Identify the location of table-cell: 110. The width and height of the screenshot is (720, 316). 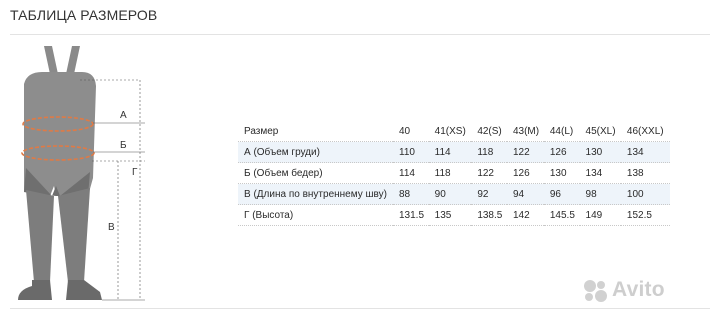
(407, 152).